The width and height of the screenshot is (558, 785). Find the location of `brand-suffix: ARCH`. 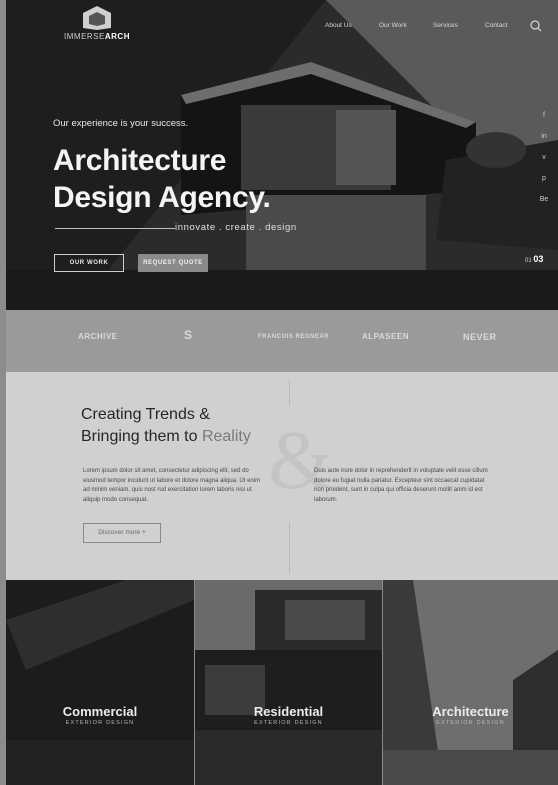

brand-suffix: ARCH is located at coordinates (117, 36).